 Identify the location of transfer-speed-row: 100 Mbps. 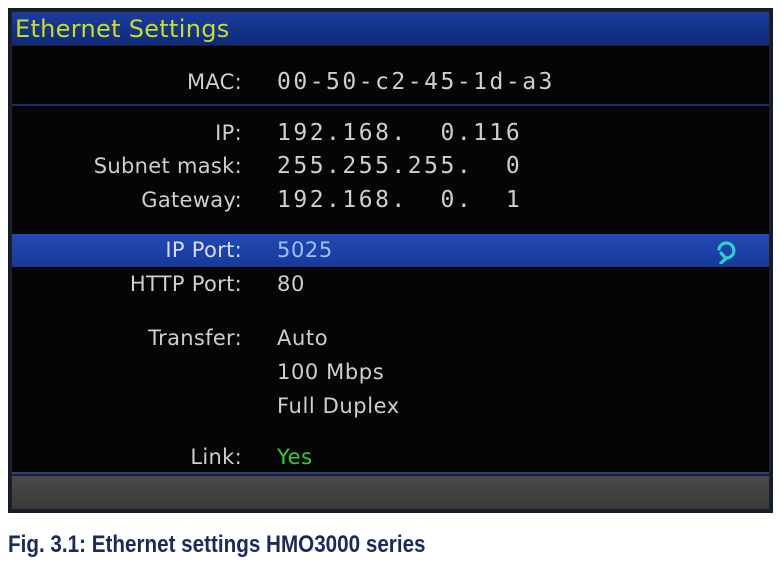
(390, 372).